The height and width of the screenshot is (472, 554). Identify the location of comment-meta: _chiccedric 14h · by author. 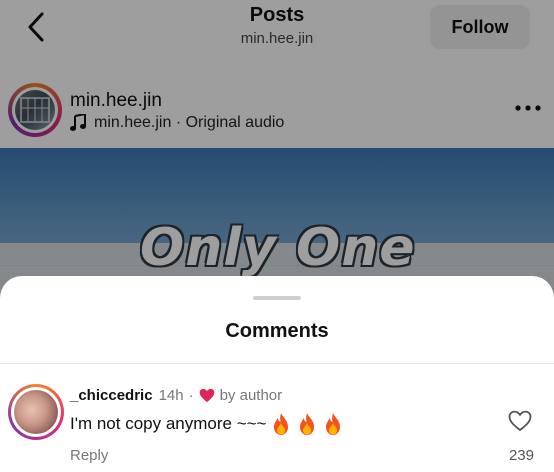
(176, 395).